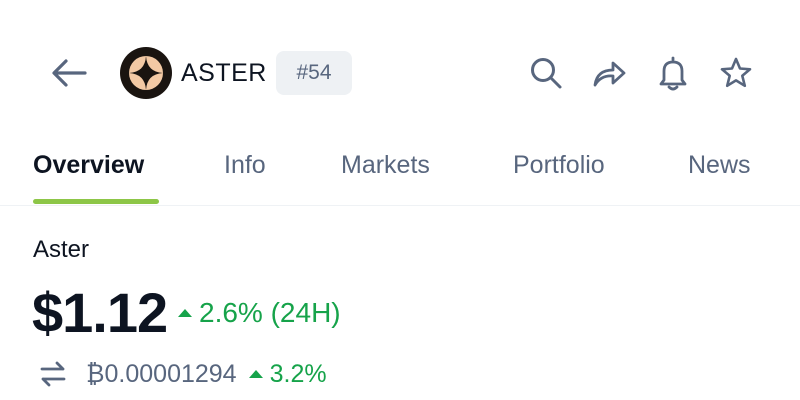  I want to click on watchlist-button, so click(736, 73).